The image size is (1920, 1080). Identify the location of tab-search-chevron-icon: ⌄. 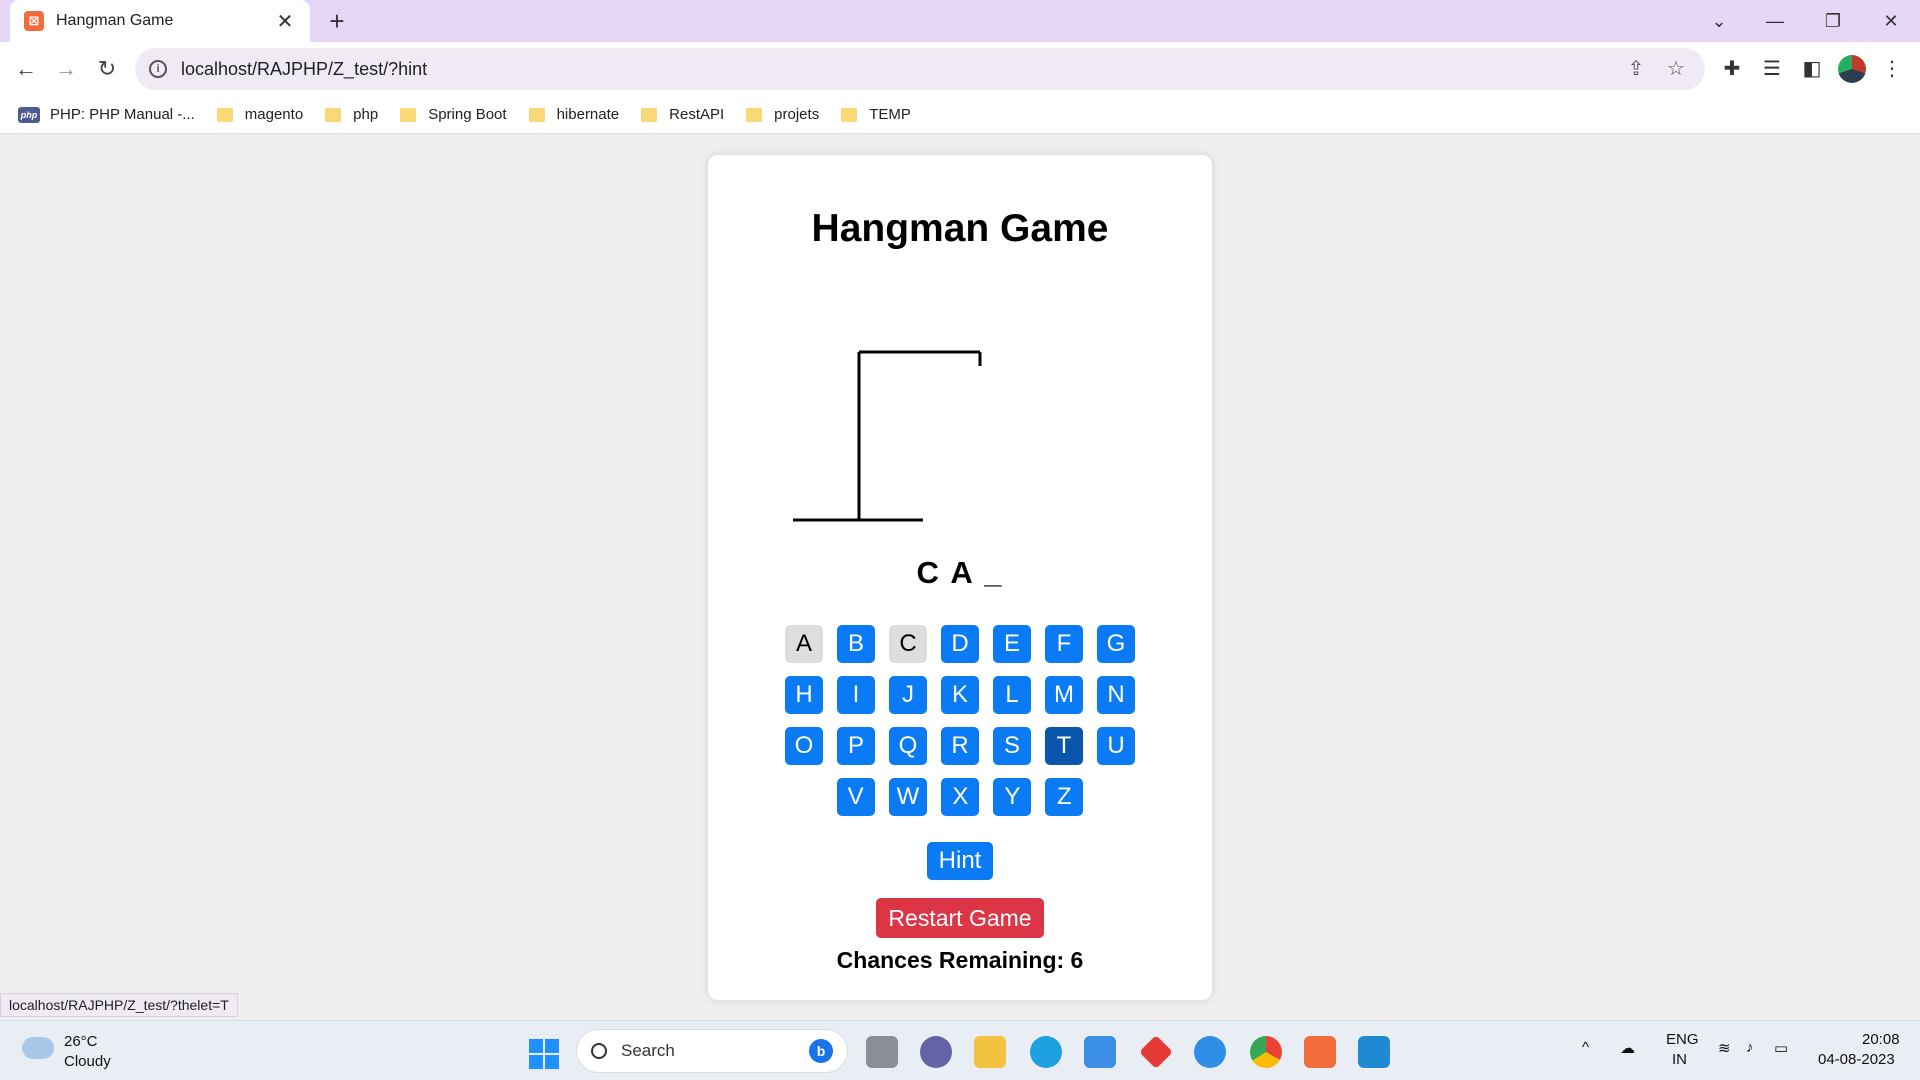
(1719, 21).